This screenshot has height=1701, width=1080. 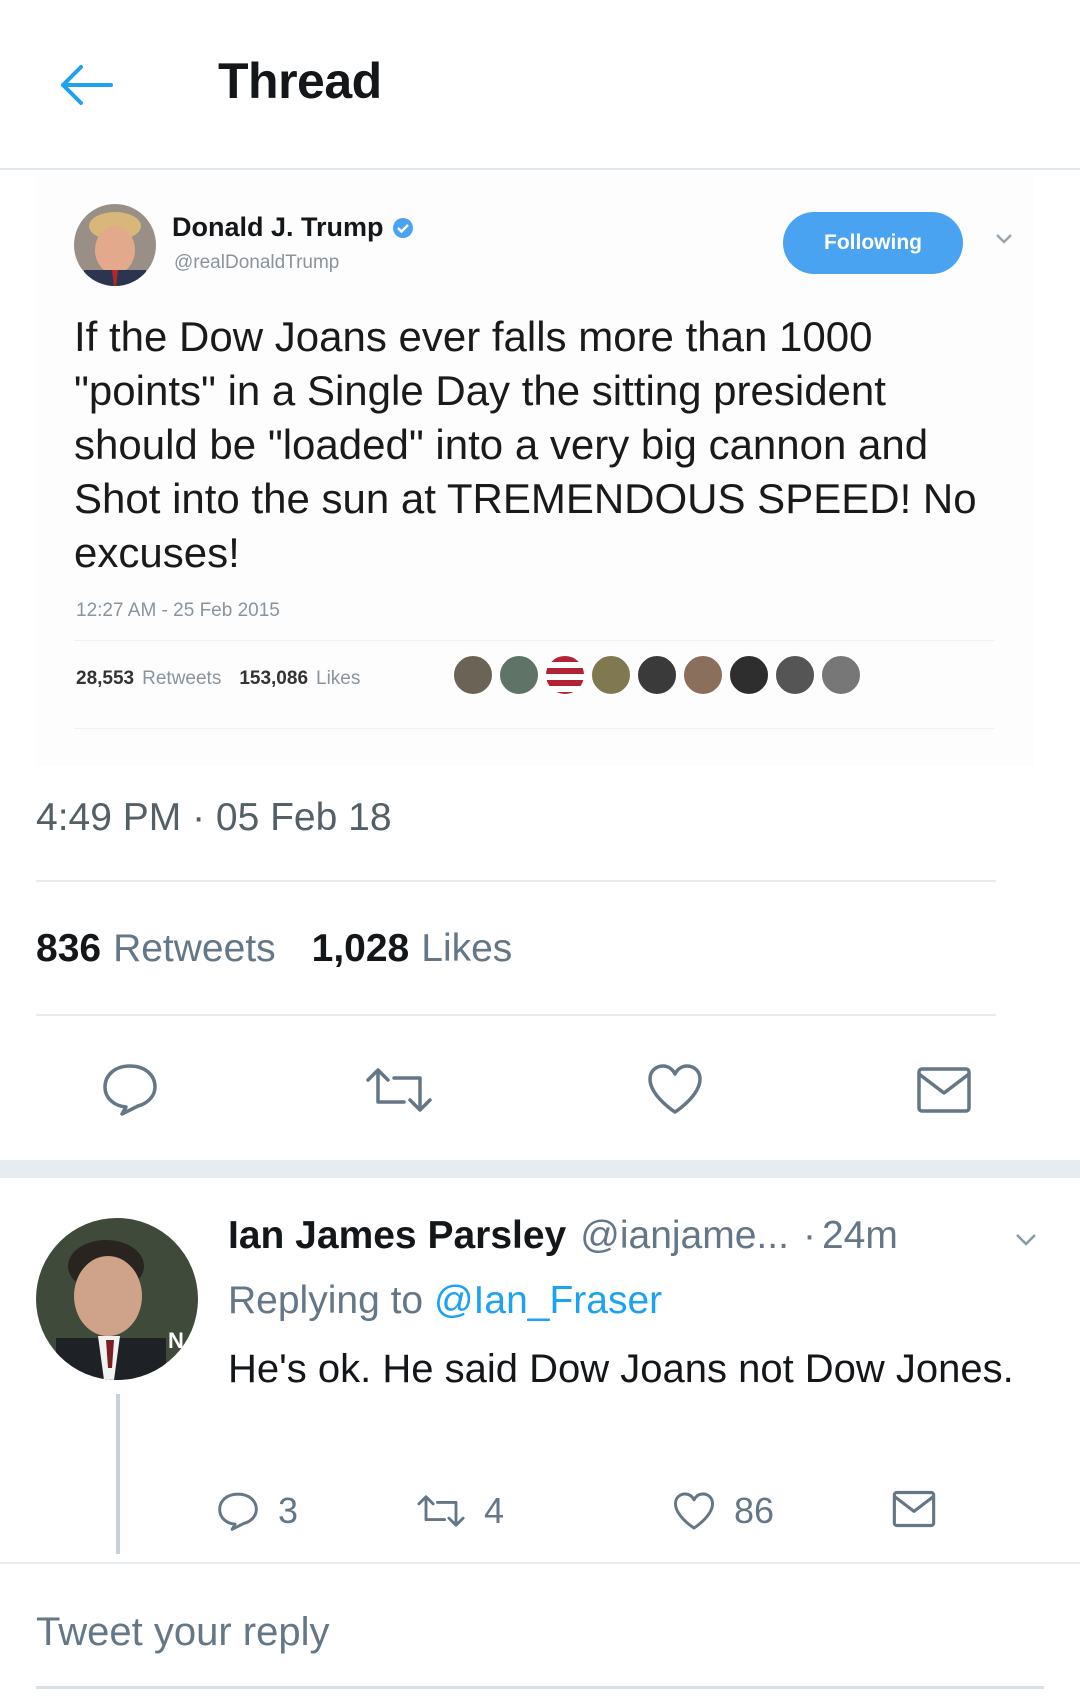 What do you see at coordinates (257, 262) in the screenshot?
I see `embedded-author-handle: @realDonaldTrump` at bounding box center [257, 262].